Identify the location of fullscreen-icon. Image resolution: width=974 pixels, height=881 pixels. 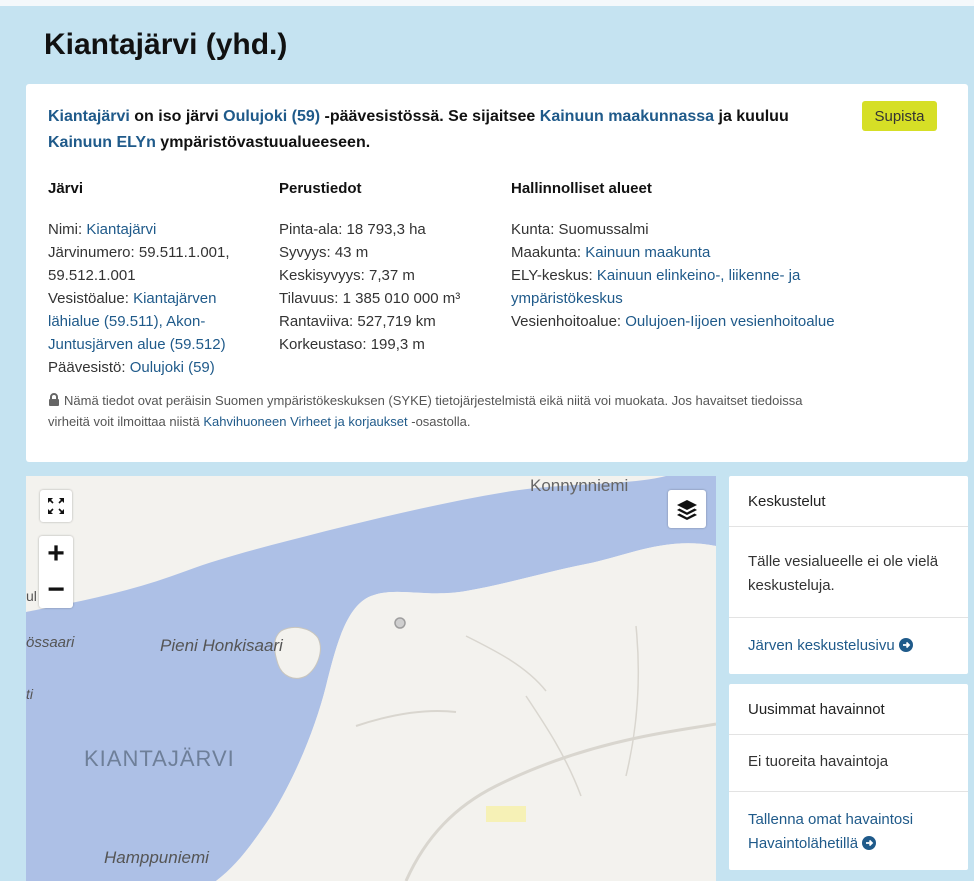
(56, 506).